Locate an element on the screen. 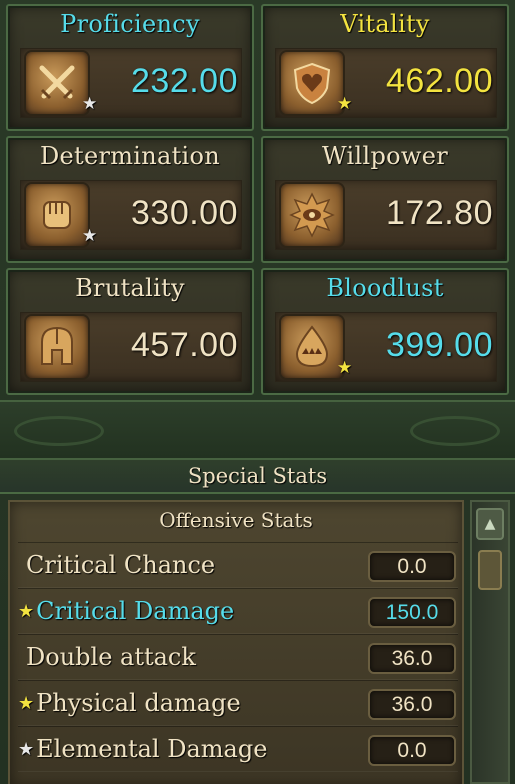 The height and width of the screenshot is (784, 515). stat-label-text: Physical damage is located at coordinates (138, 703).